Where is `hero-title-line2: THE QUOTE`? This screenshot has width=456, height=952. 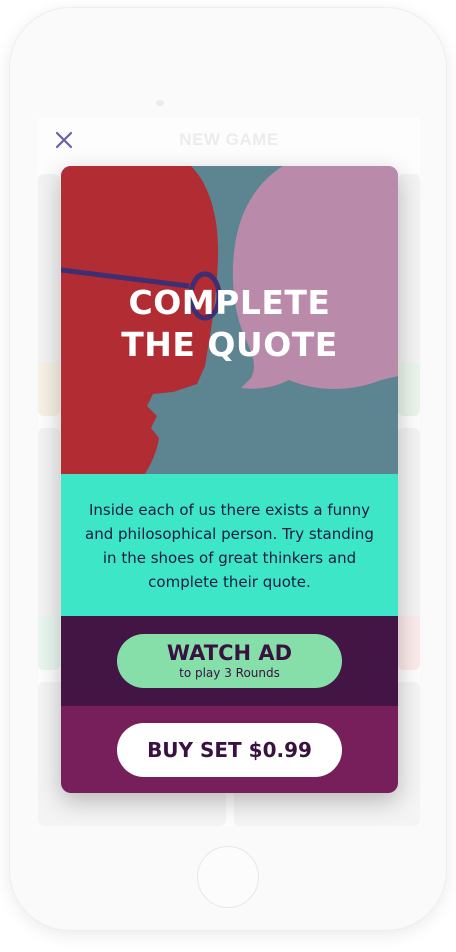
hero-title-line2: THE QUOTE is located at coordinates (229, 344).